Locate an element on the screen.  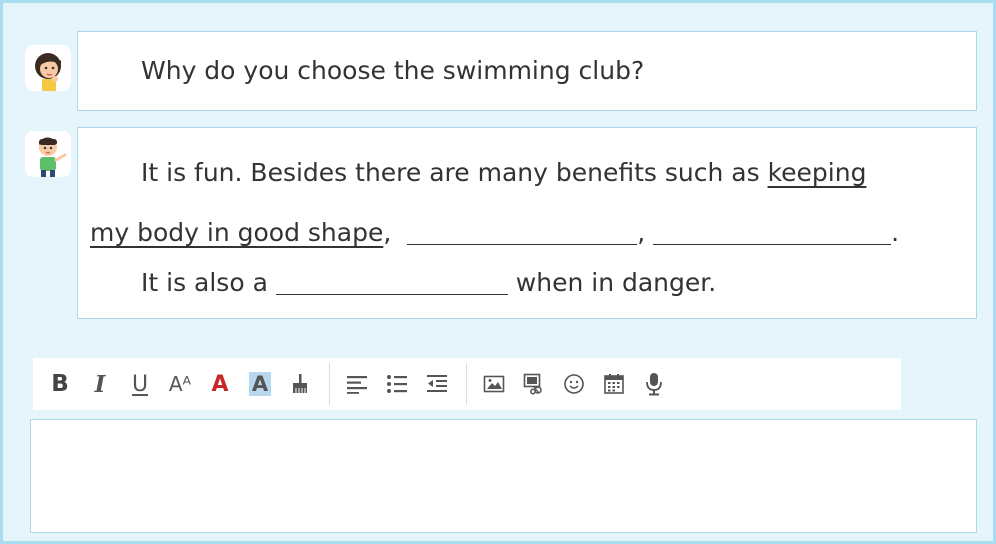
outdent-button is located at coordinates (437, 384).